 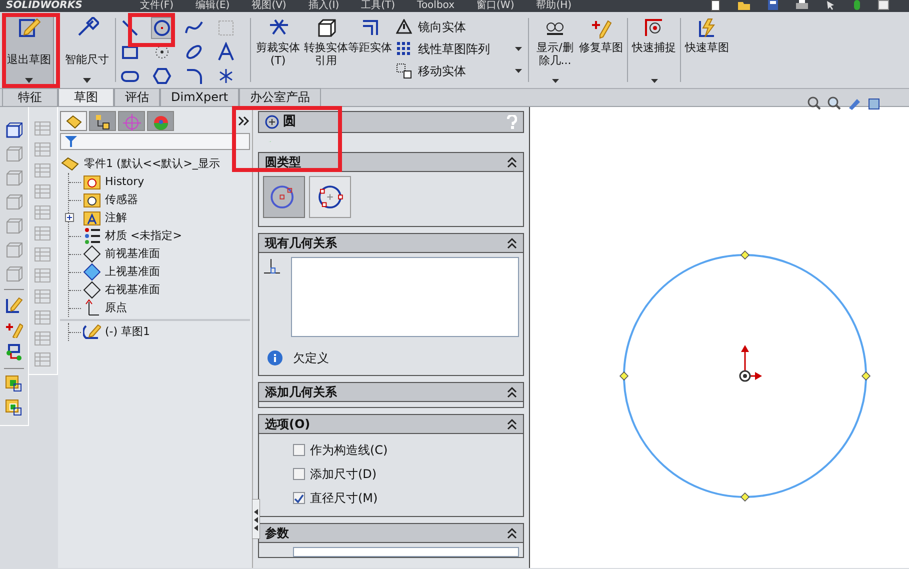 What do you see at coordinates (132, 121) in the screenshot?
I see `crosshair-icon` at bounding box center [132, 121].